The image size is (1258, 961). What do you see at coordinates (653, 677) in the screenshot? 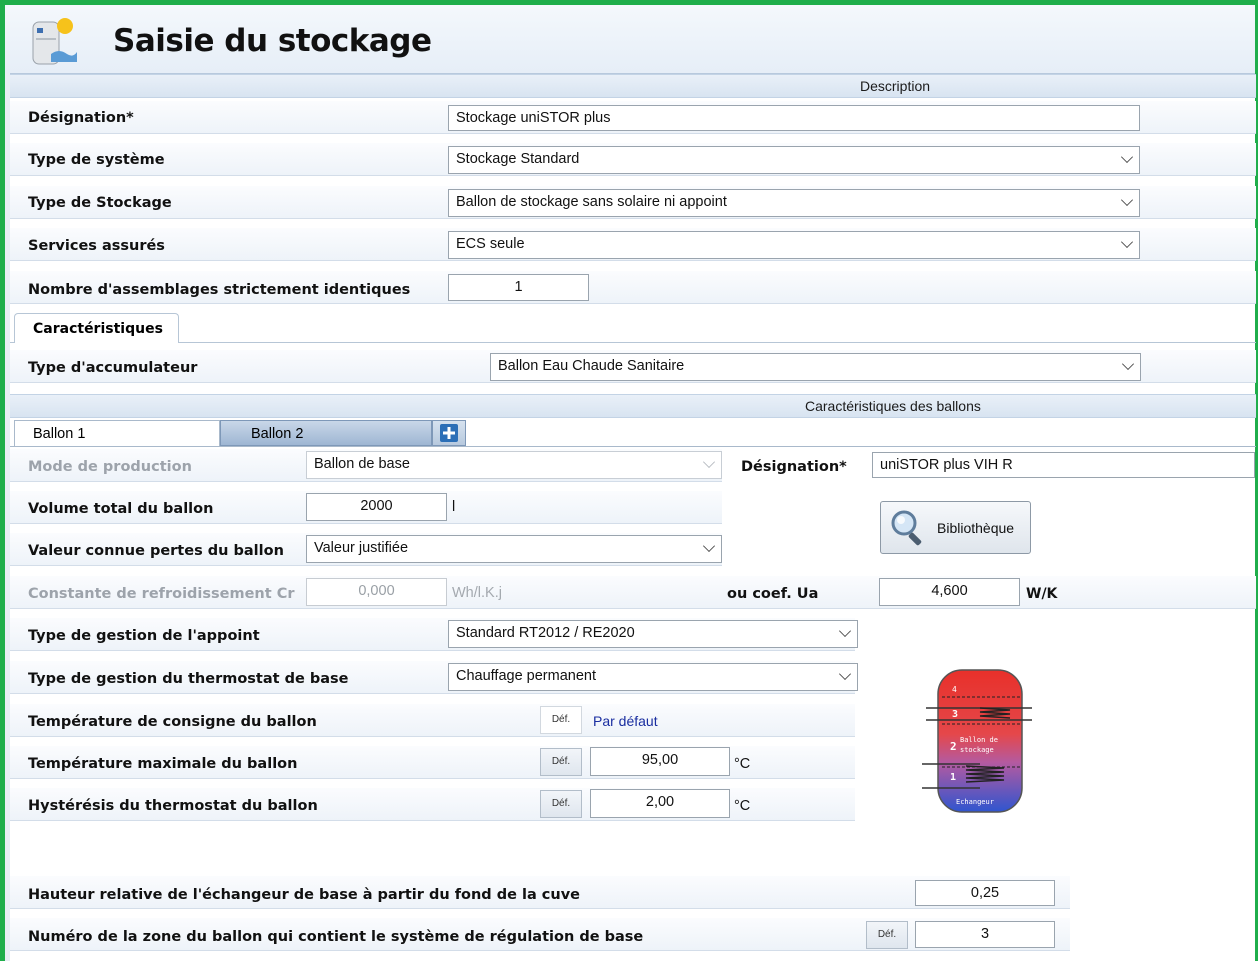
I see `gestion-thermostat-select: Chauffage permanent` at bounding box center [653, 677].